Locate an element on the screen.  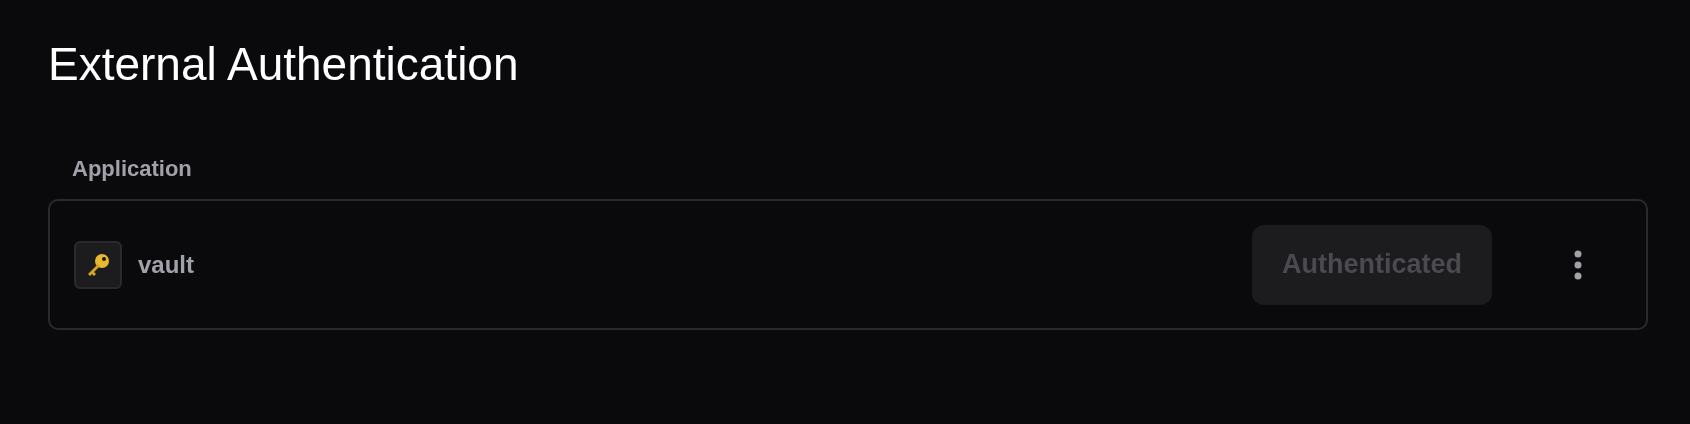
more-options-icon is located at coordinates (1578, 264).